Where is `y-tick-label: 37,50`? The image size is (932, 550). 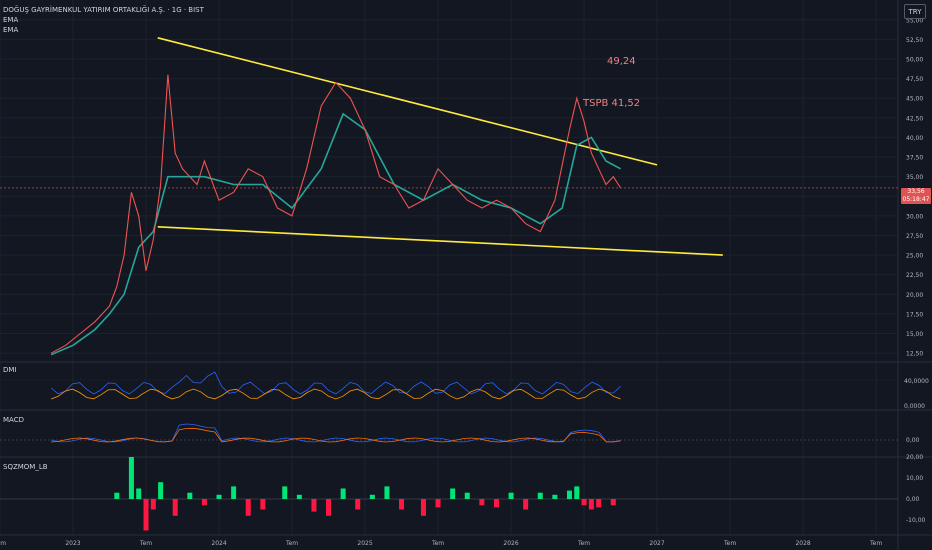 y-tick-label: 37,50 is located at coordinates (914, 158).